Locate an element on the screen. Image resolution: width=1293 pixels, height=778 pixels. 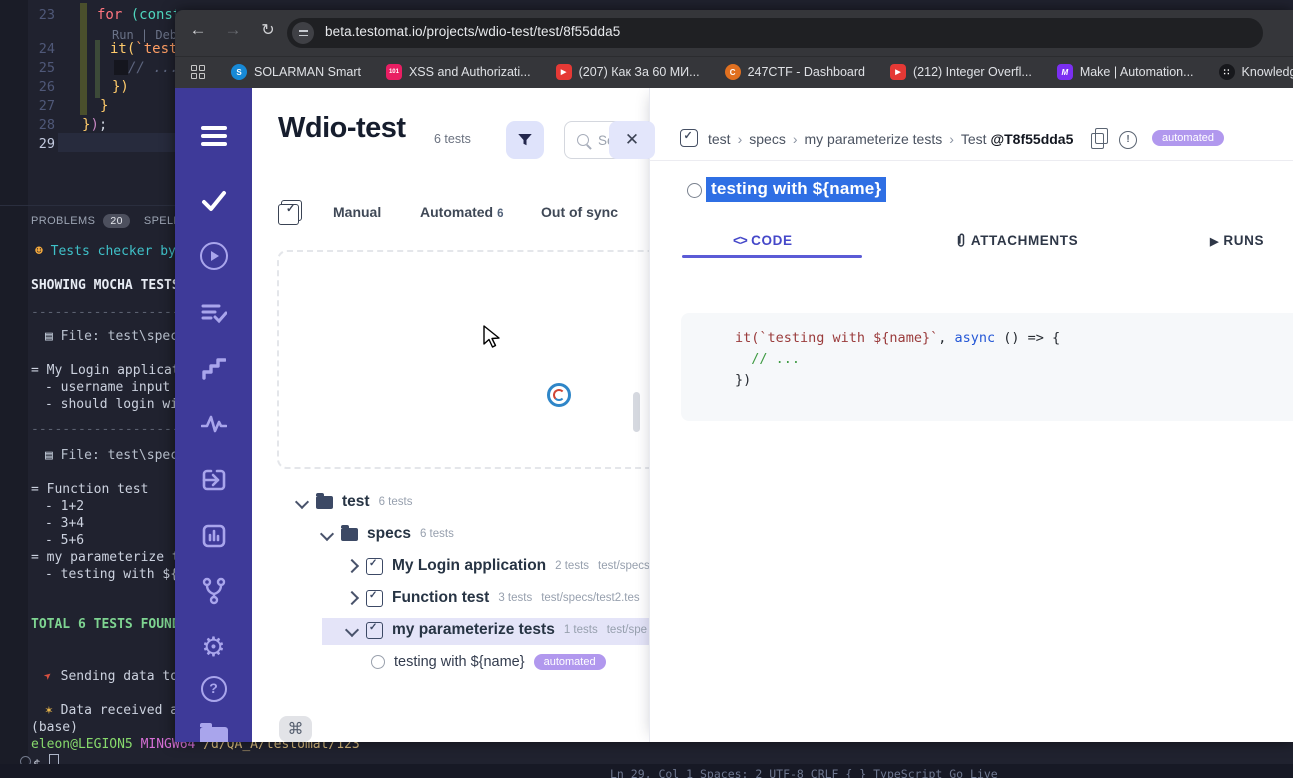
help-icon: ? is located at coordinates (213, 689).